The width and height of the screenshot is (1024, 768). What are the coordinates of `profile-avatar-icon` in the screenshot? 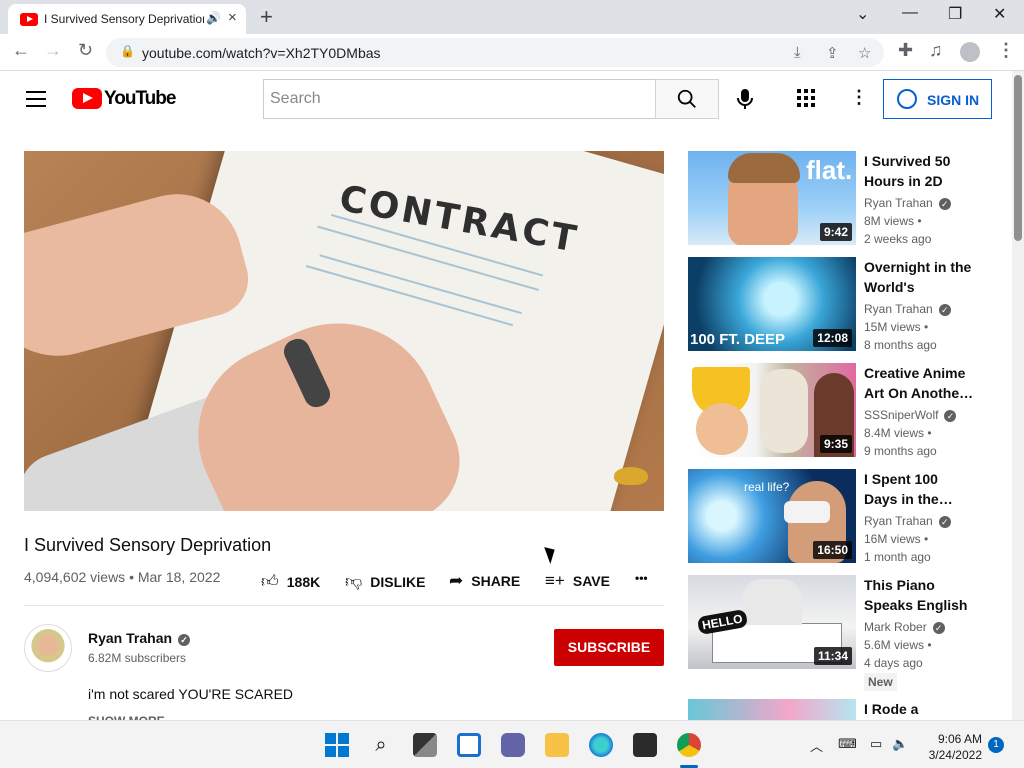 It's located at (970, 52).